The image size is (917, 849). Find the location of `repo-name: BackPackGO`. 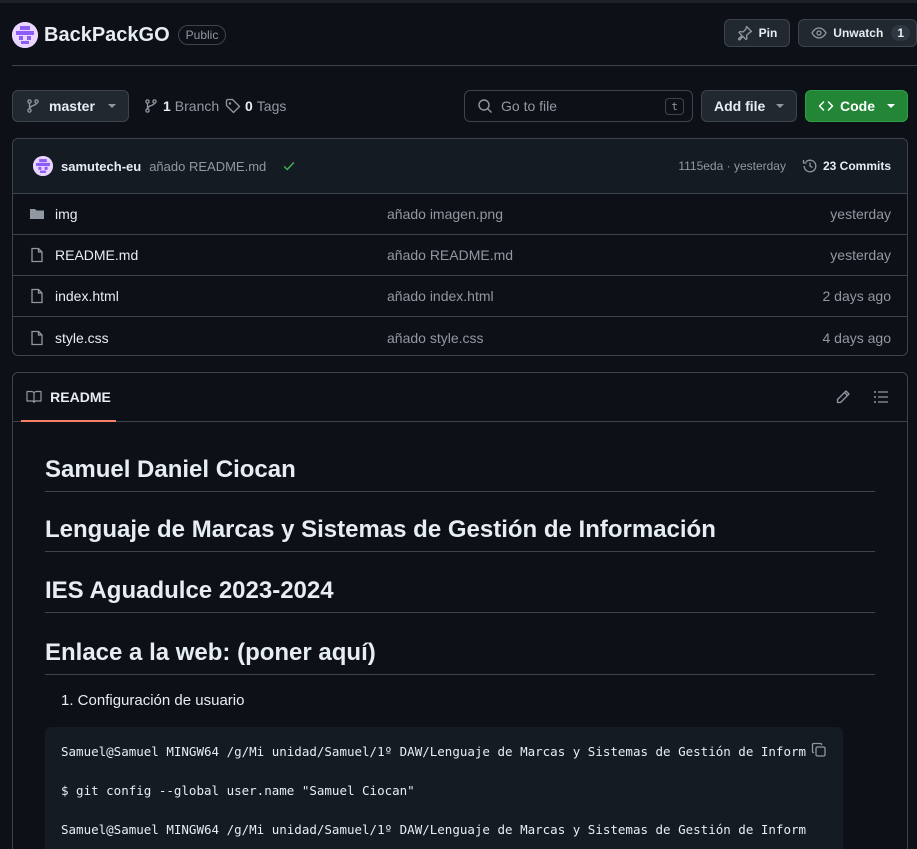

repo-name: BackPackGO is located at coordinates (107, 35).